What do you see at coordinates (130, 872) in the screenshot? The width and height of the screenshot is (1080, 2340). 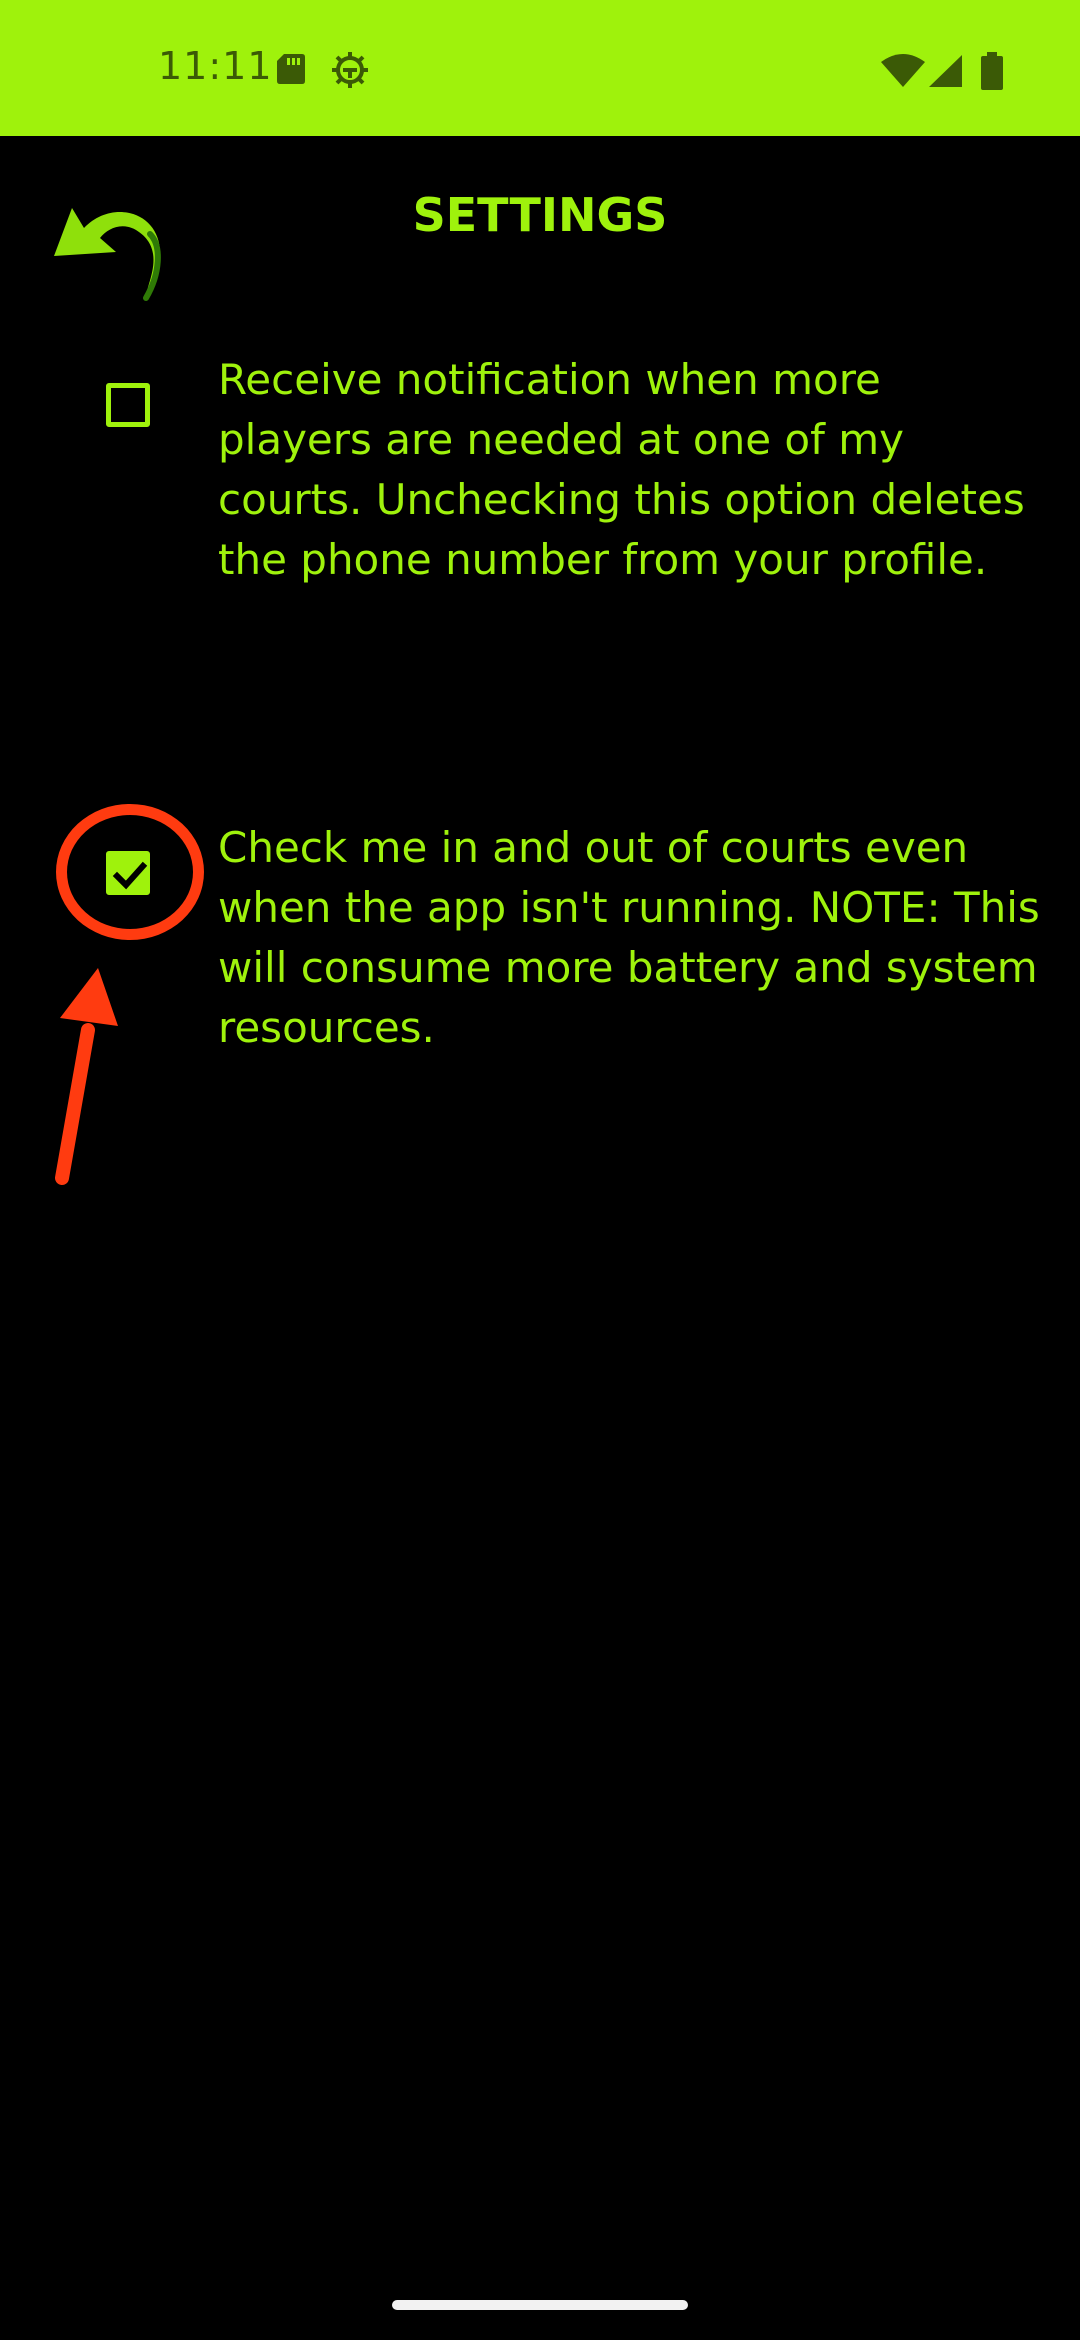 I see `annotation-circle` at bounding box center [130, 872].